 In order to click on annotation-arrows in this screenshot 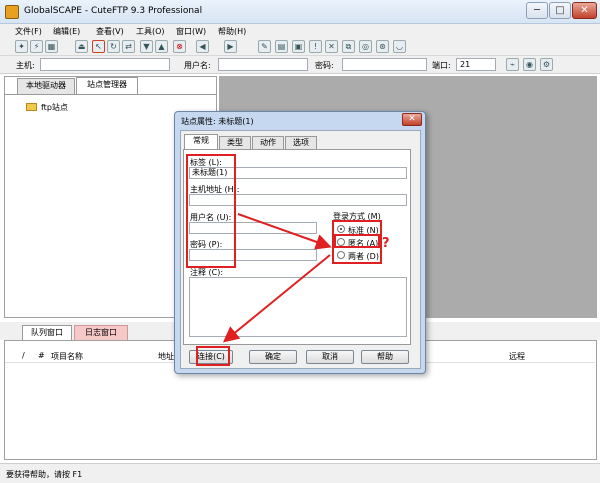, I will do `click(277, 278)`.